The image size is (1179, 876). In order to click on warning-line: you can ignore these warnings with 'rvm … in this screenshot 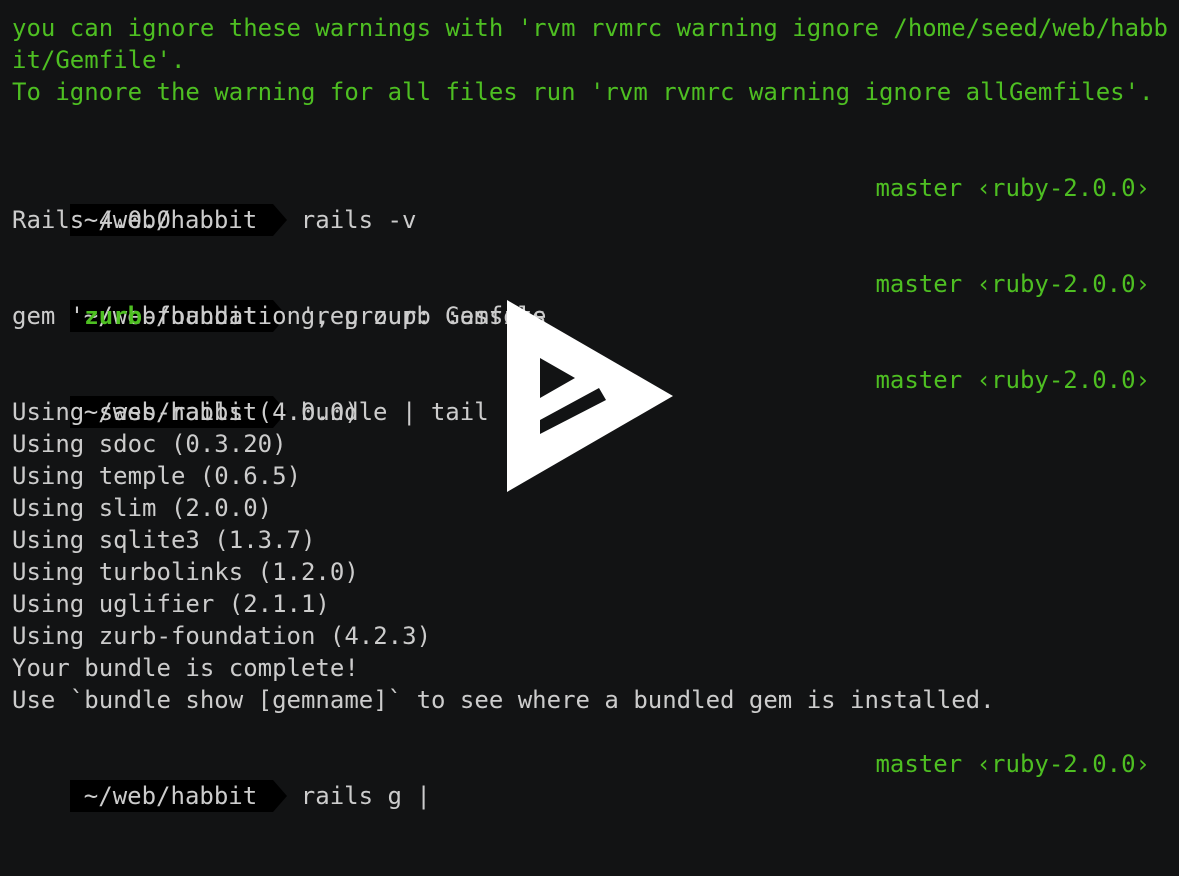, I will do `click(590, 28)`.